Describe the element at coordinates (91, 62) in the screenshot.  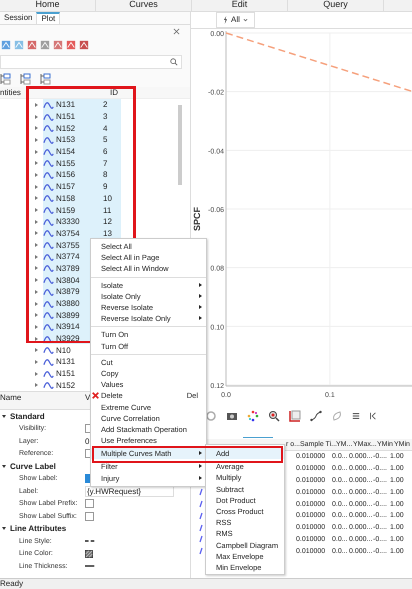
I see `search-field` at that location.